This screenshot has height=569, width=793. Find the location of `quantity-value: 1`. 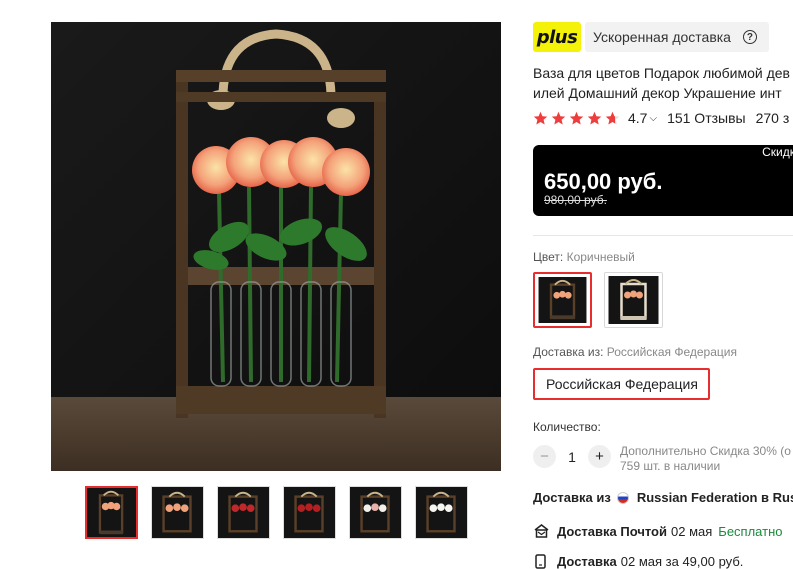

quantity-value: 1 is located at coordinates (572, 457).